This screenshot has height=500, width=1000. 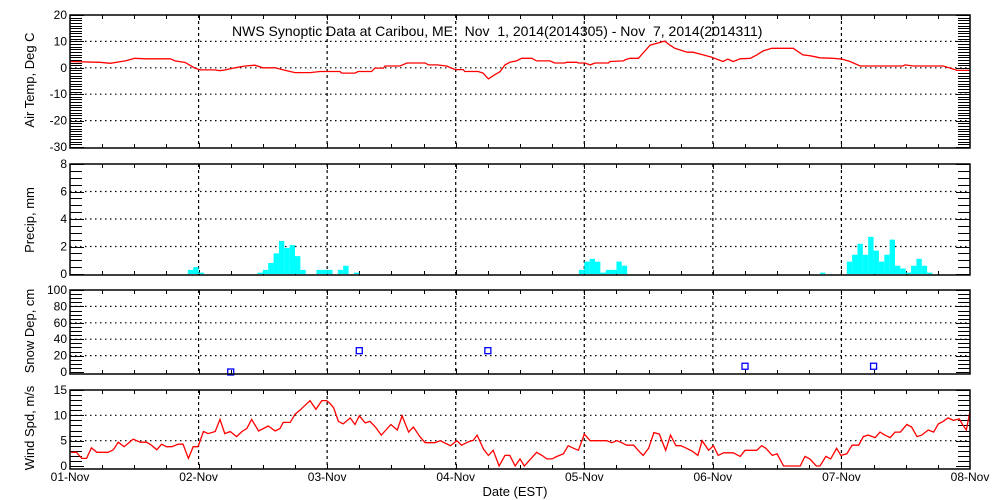 I want to click on panel-frame, so click(x=520, y=429).